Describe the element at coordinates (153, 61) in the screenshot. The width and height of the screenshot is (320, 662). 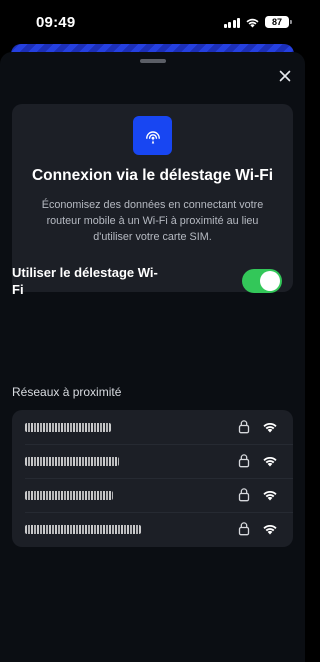
I see `sheet-grabber` at that location.